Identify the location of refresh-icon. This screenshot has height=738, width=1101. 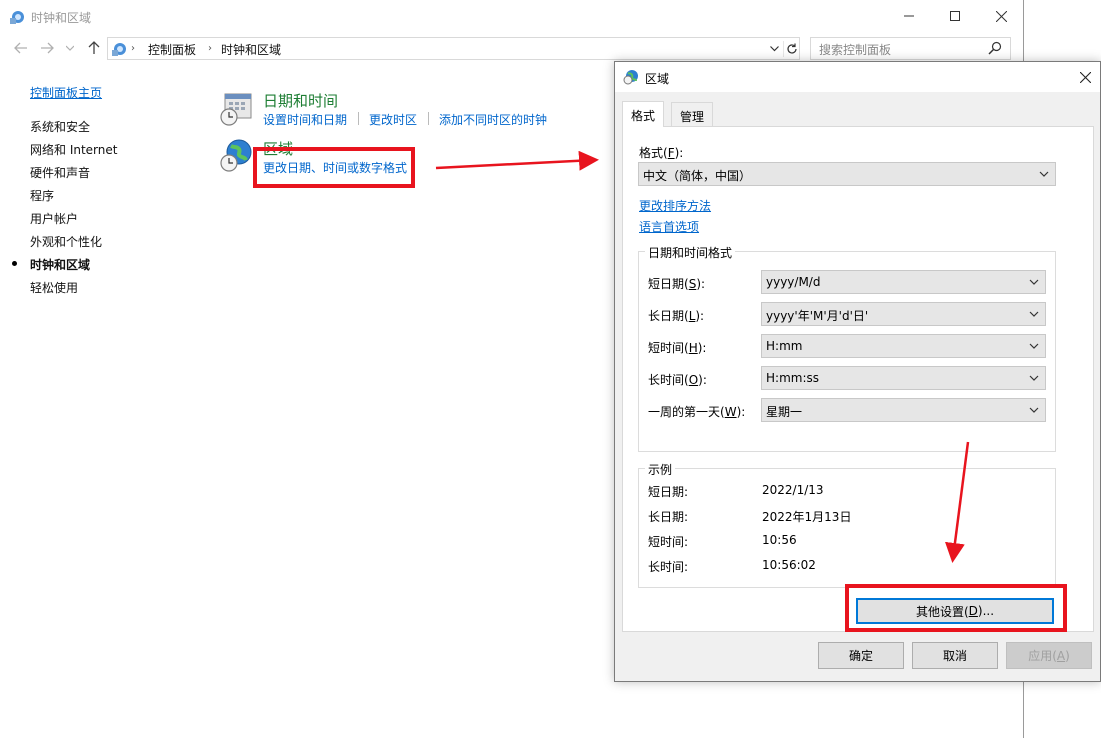
(791, 48).